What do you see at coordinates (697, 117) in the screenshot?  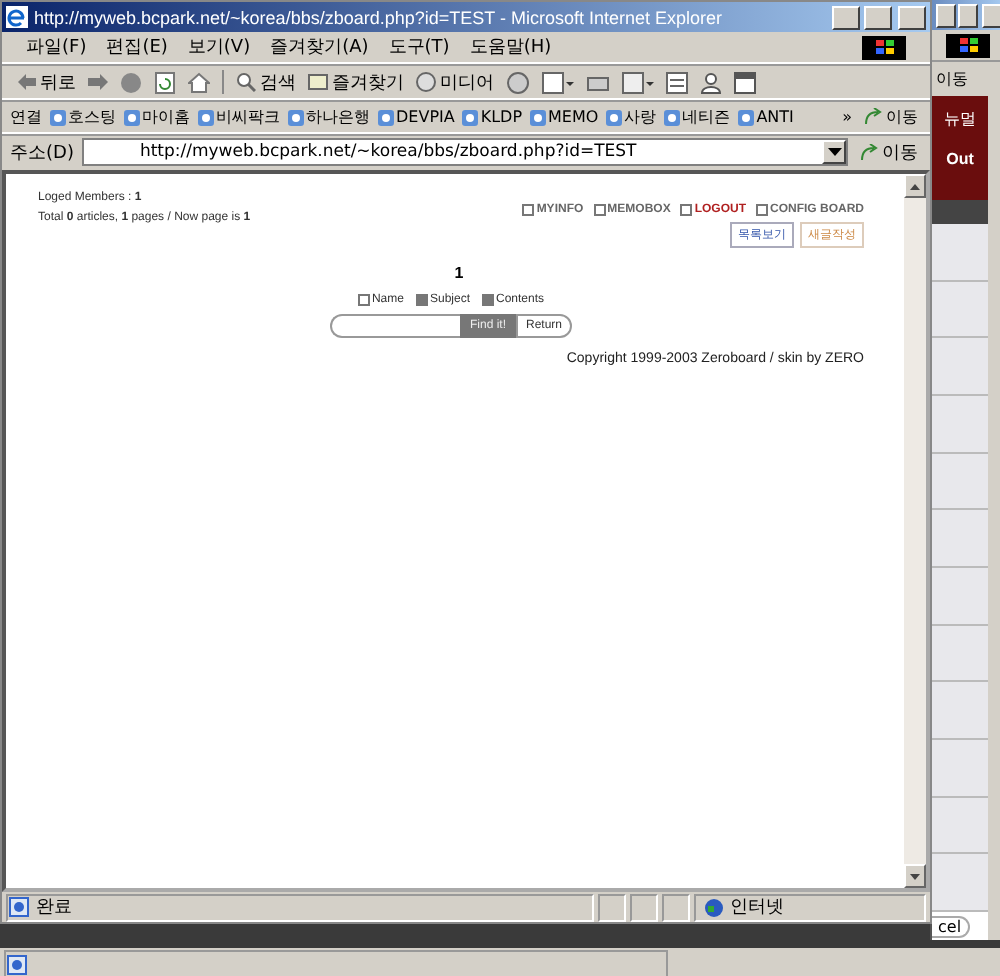 I see `link-button: 네티즌` at bounding box center [697, 117].